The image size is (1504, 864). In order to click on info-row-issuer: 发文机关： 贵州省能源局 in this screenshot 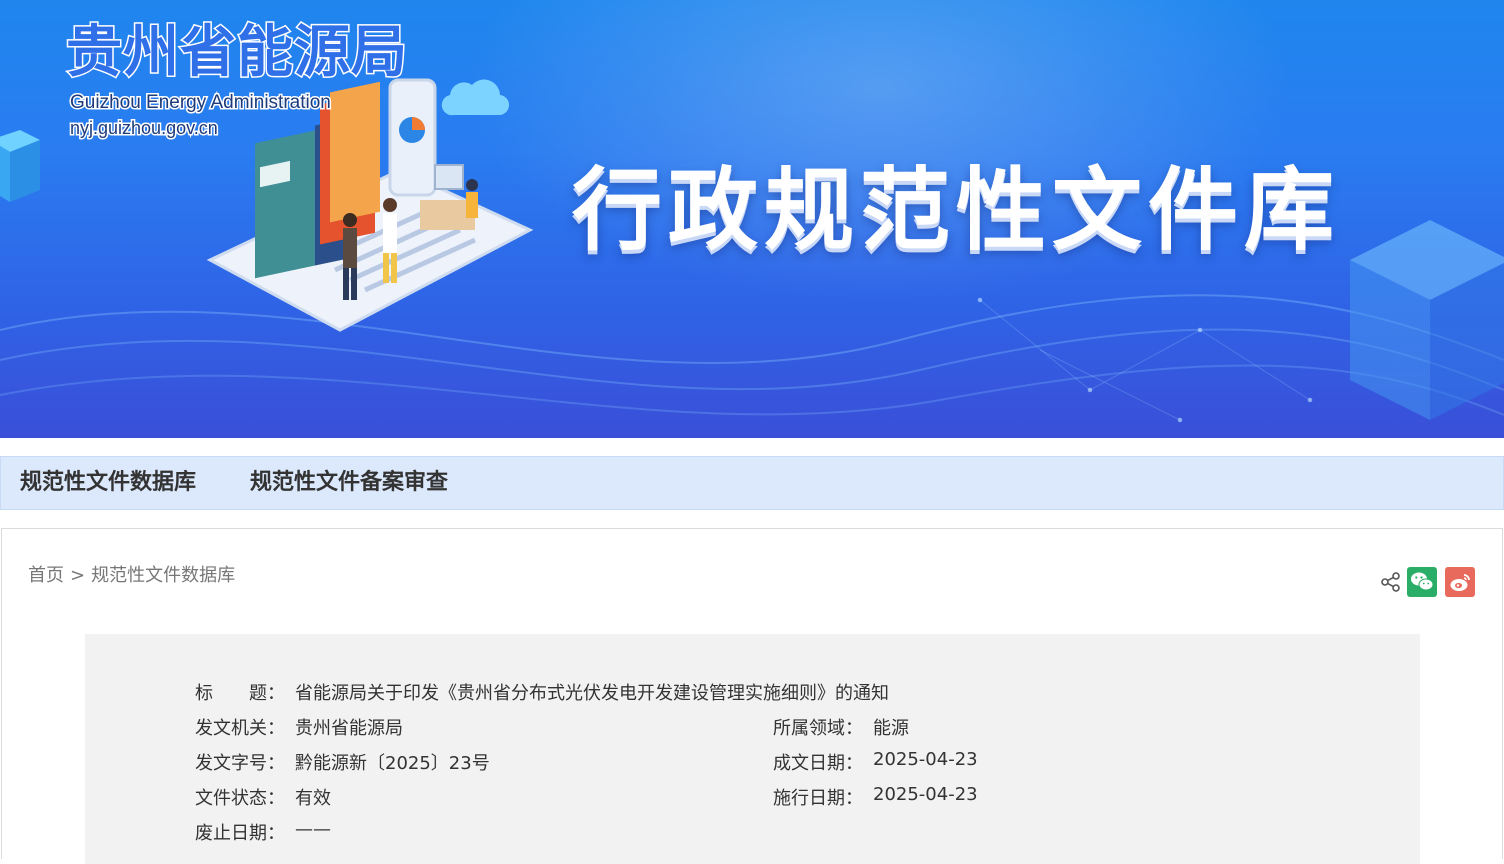, I will do `click(299, 727)`.